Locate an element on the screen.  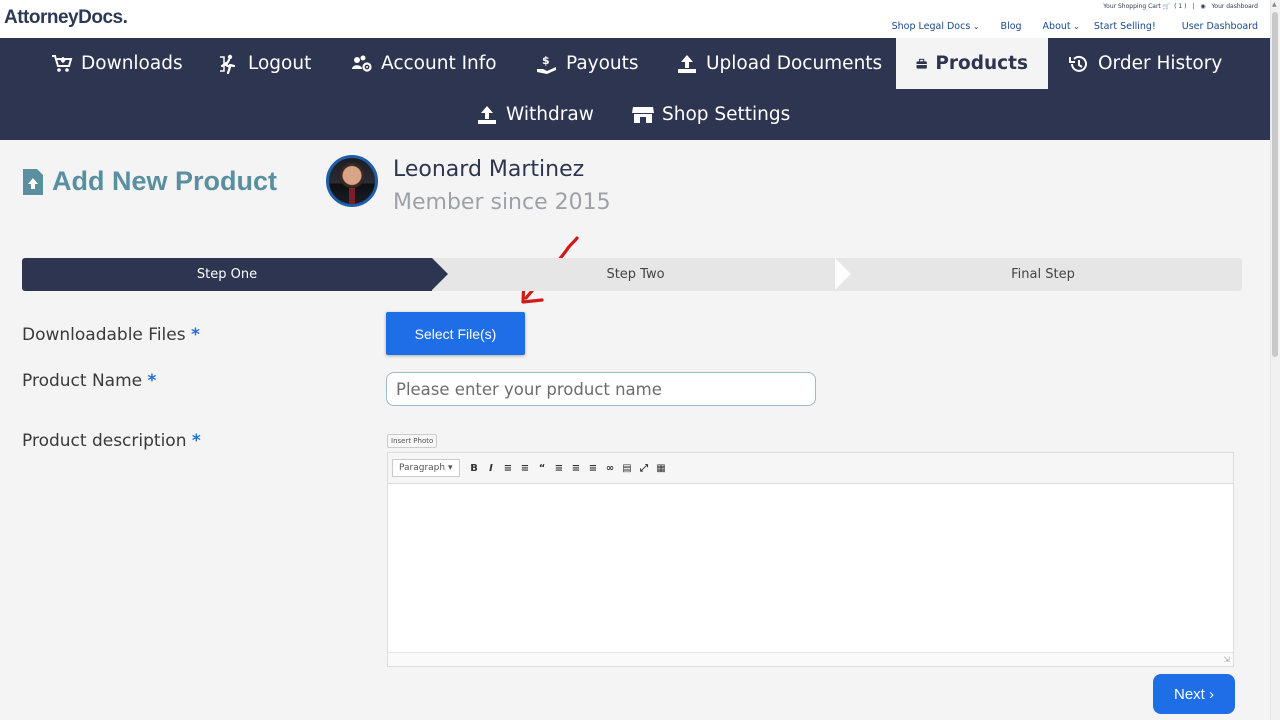
align-center-icon: ≡ is located at coordinates (576, 468).